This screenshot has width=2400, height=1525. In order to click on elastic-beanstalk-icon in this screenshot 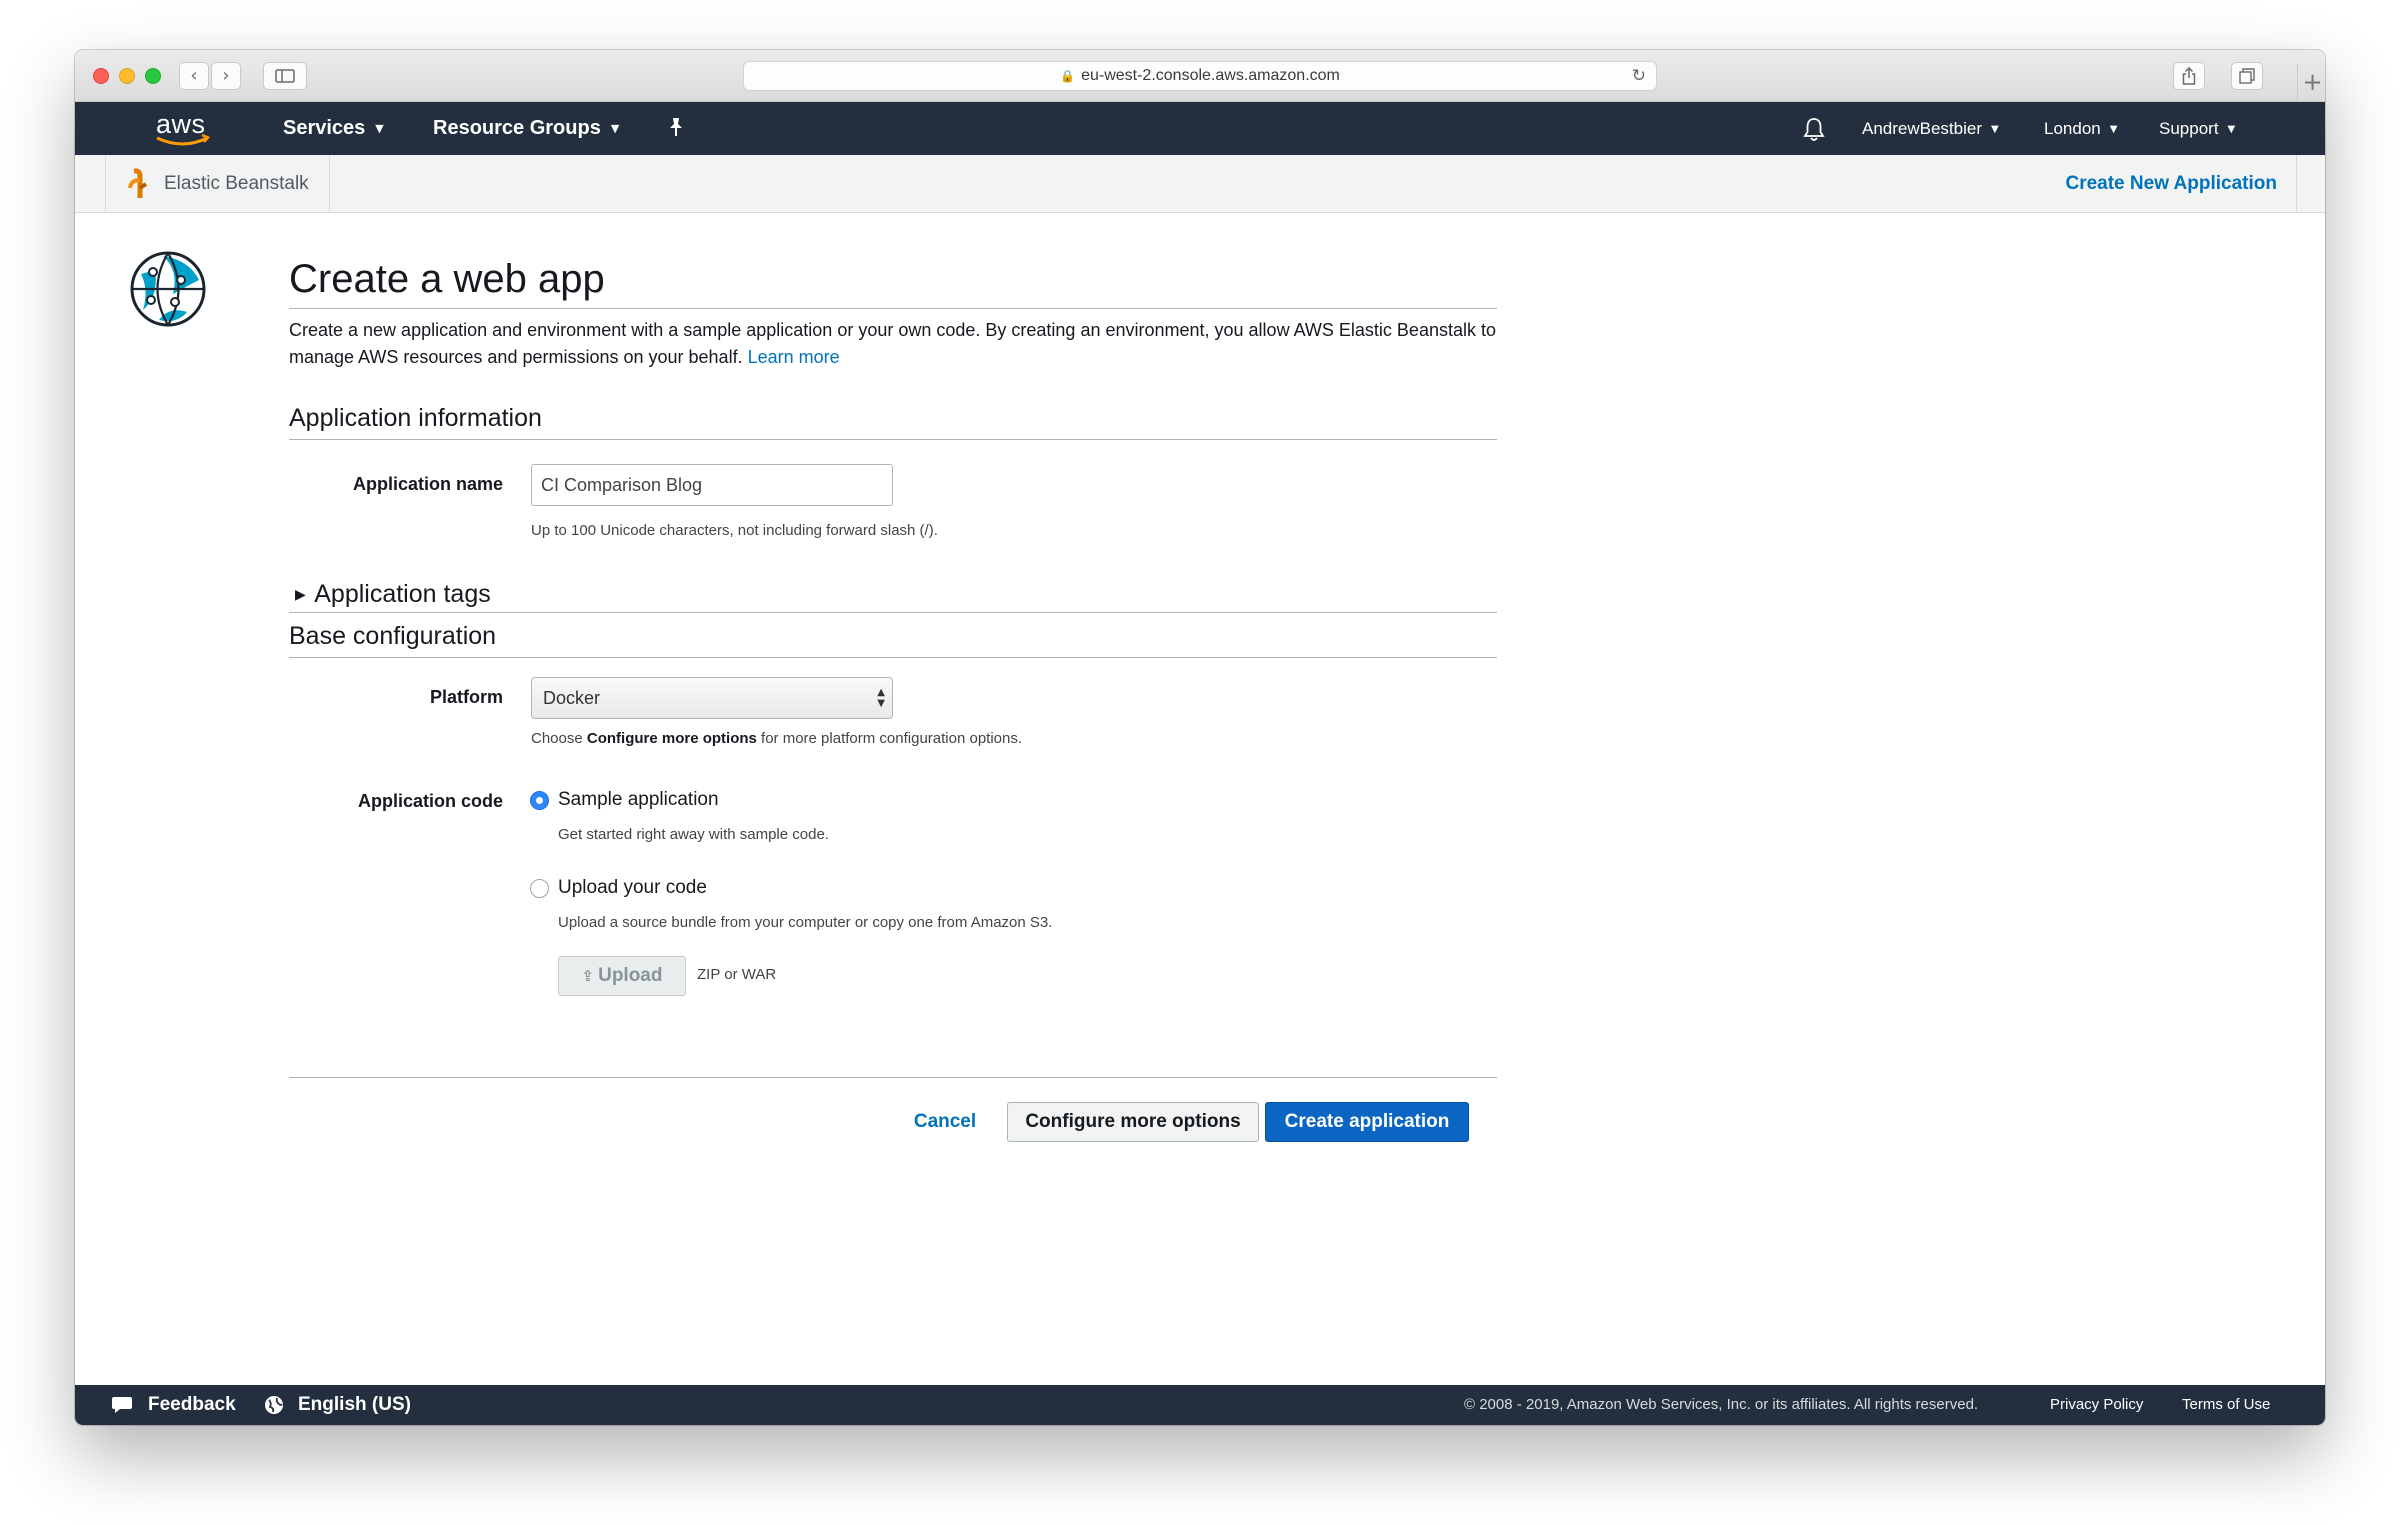, I will do `click(138, 183)`.